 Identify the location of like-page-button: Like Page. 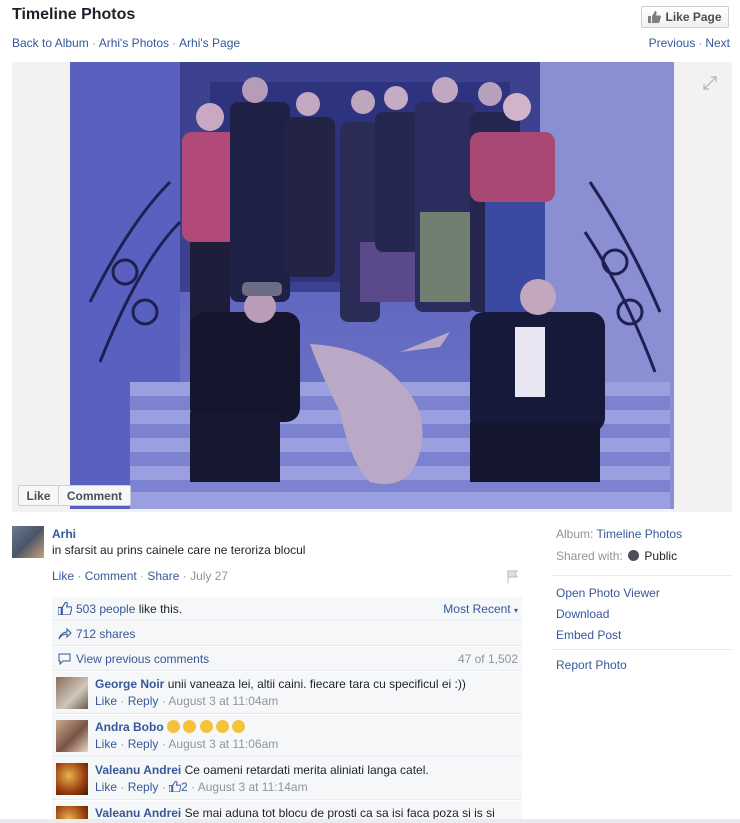
(685, 17).